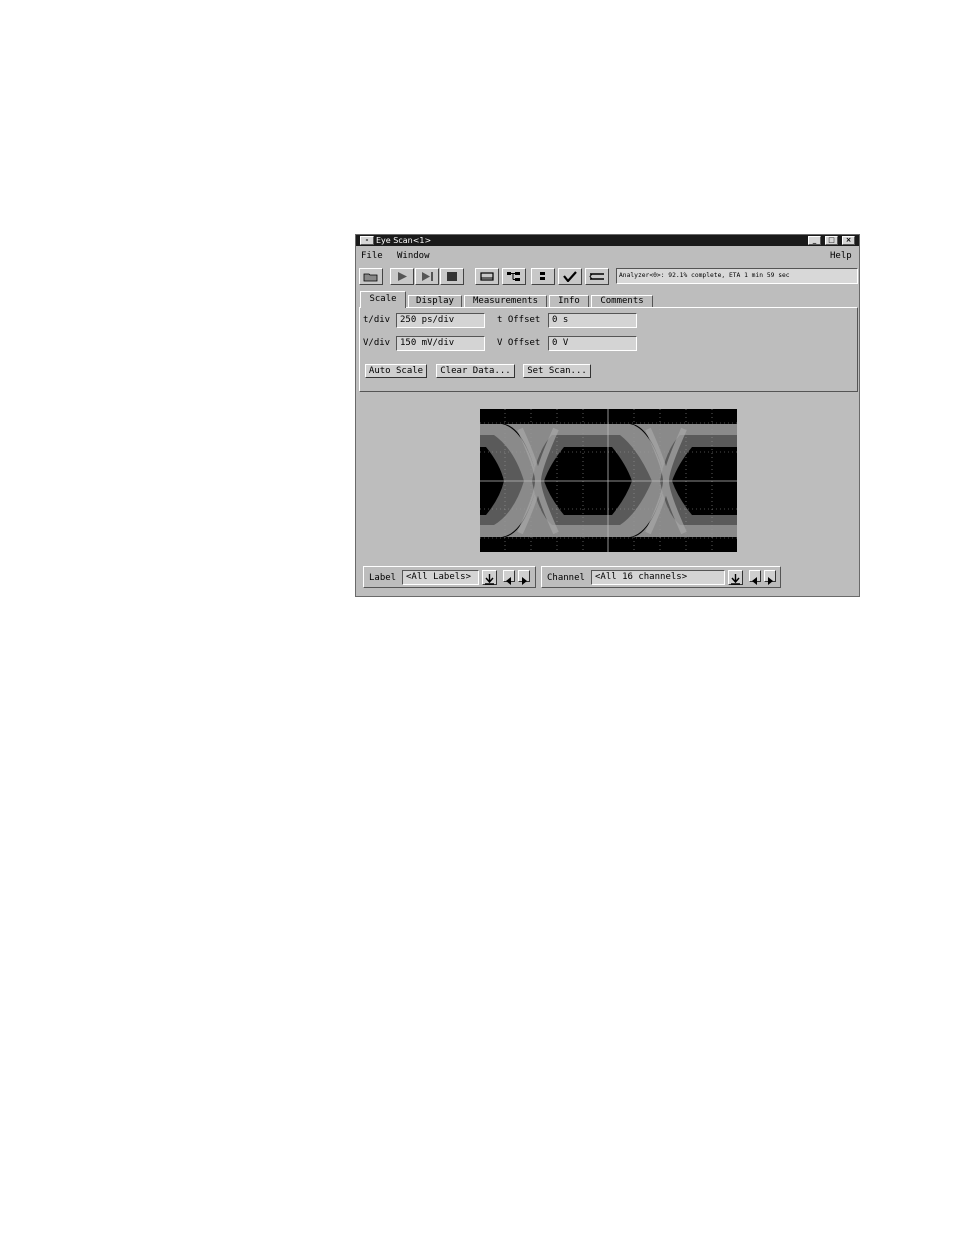 The image size is (954, 1235). I want to click on tab-bar: Scale Display Measurements Info Comments, so click(609, 299).